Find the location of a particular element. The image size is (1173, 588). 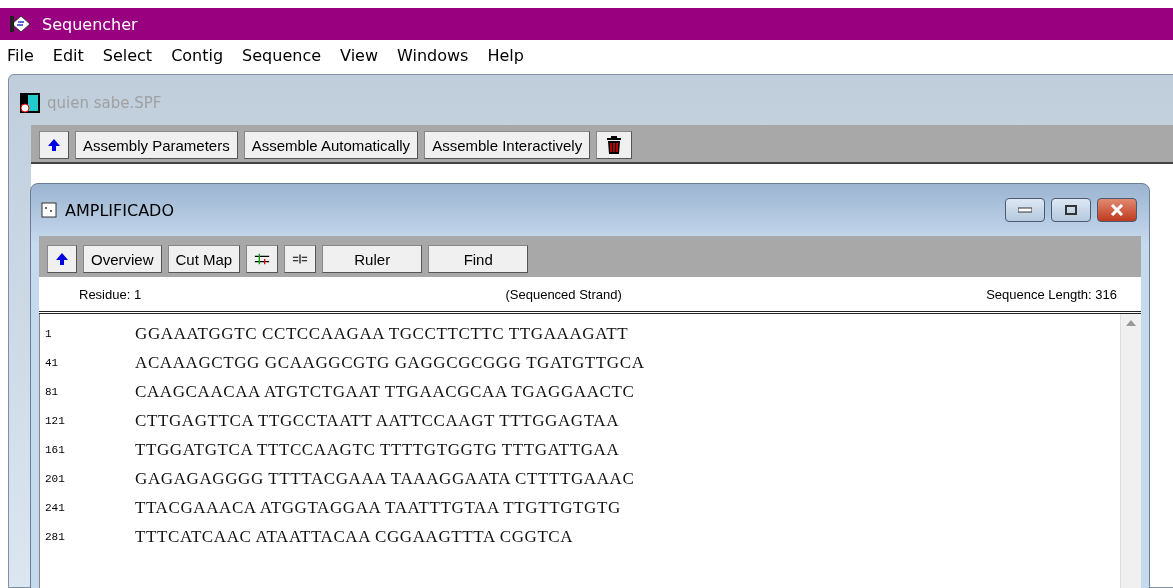

toolbar-button: Ruler is located at coordinates (372, 259).